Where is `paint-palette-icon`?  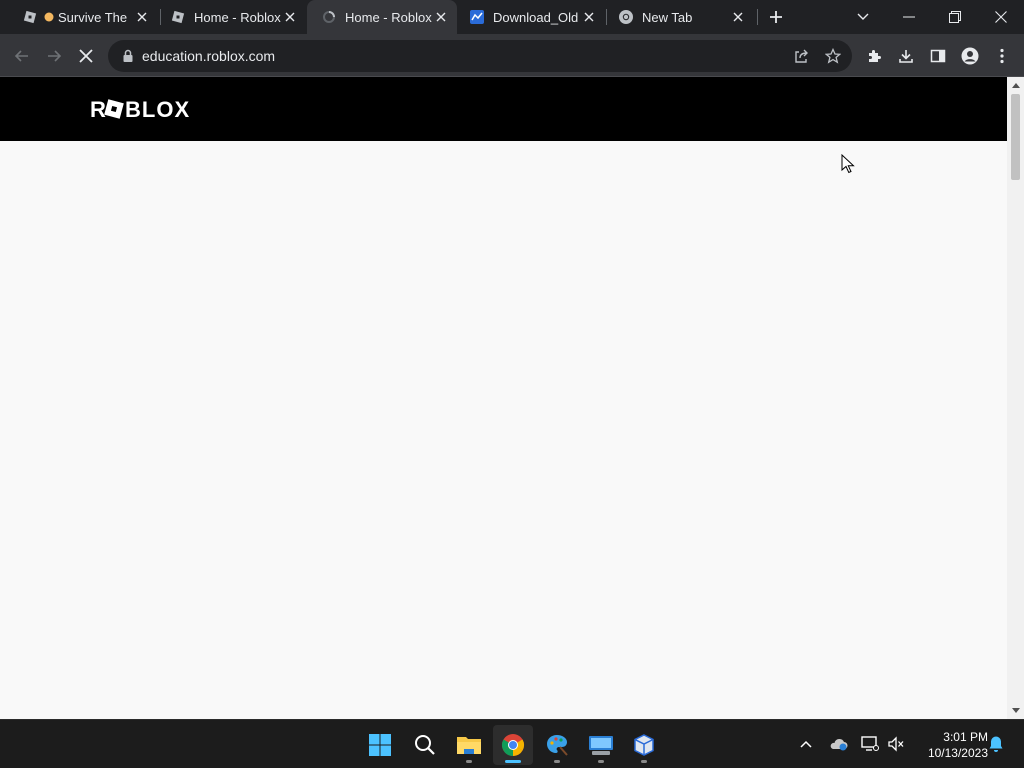
paint-palette-icon is located at coordinates (557, 745).